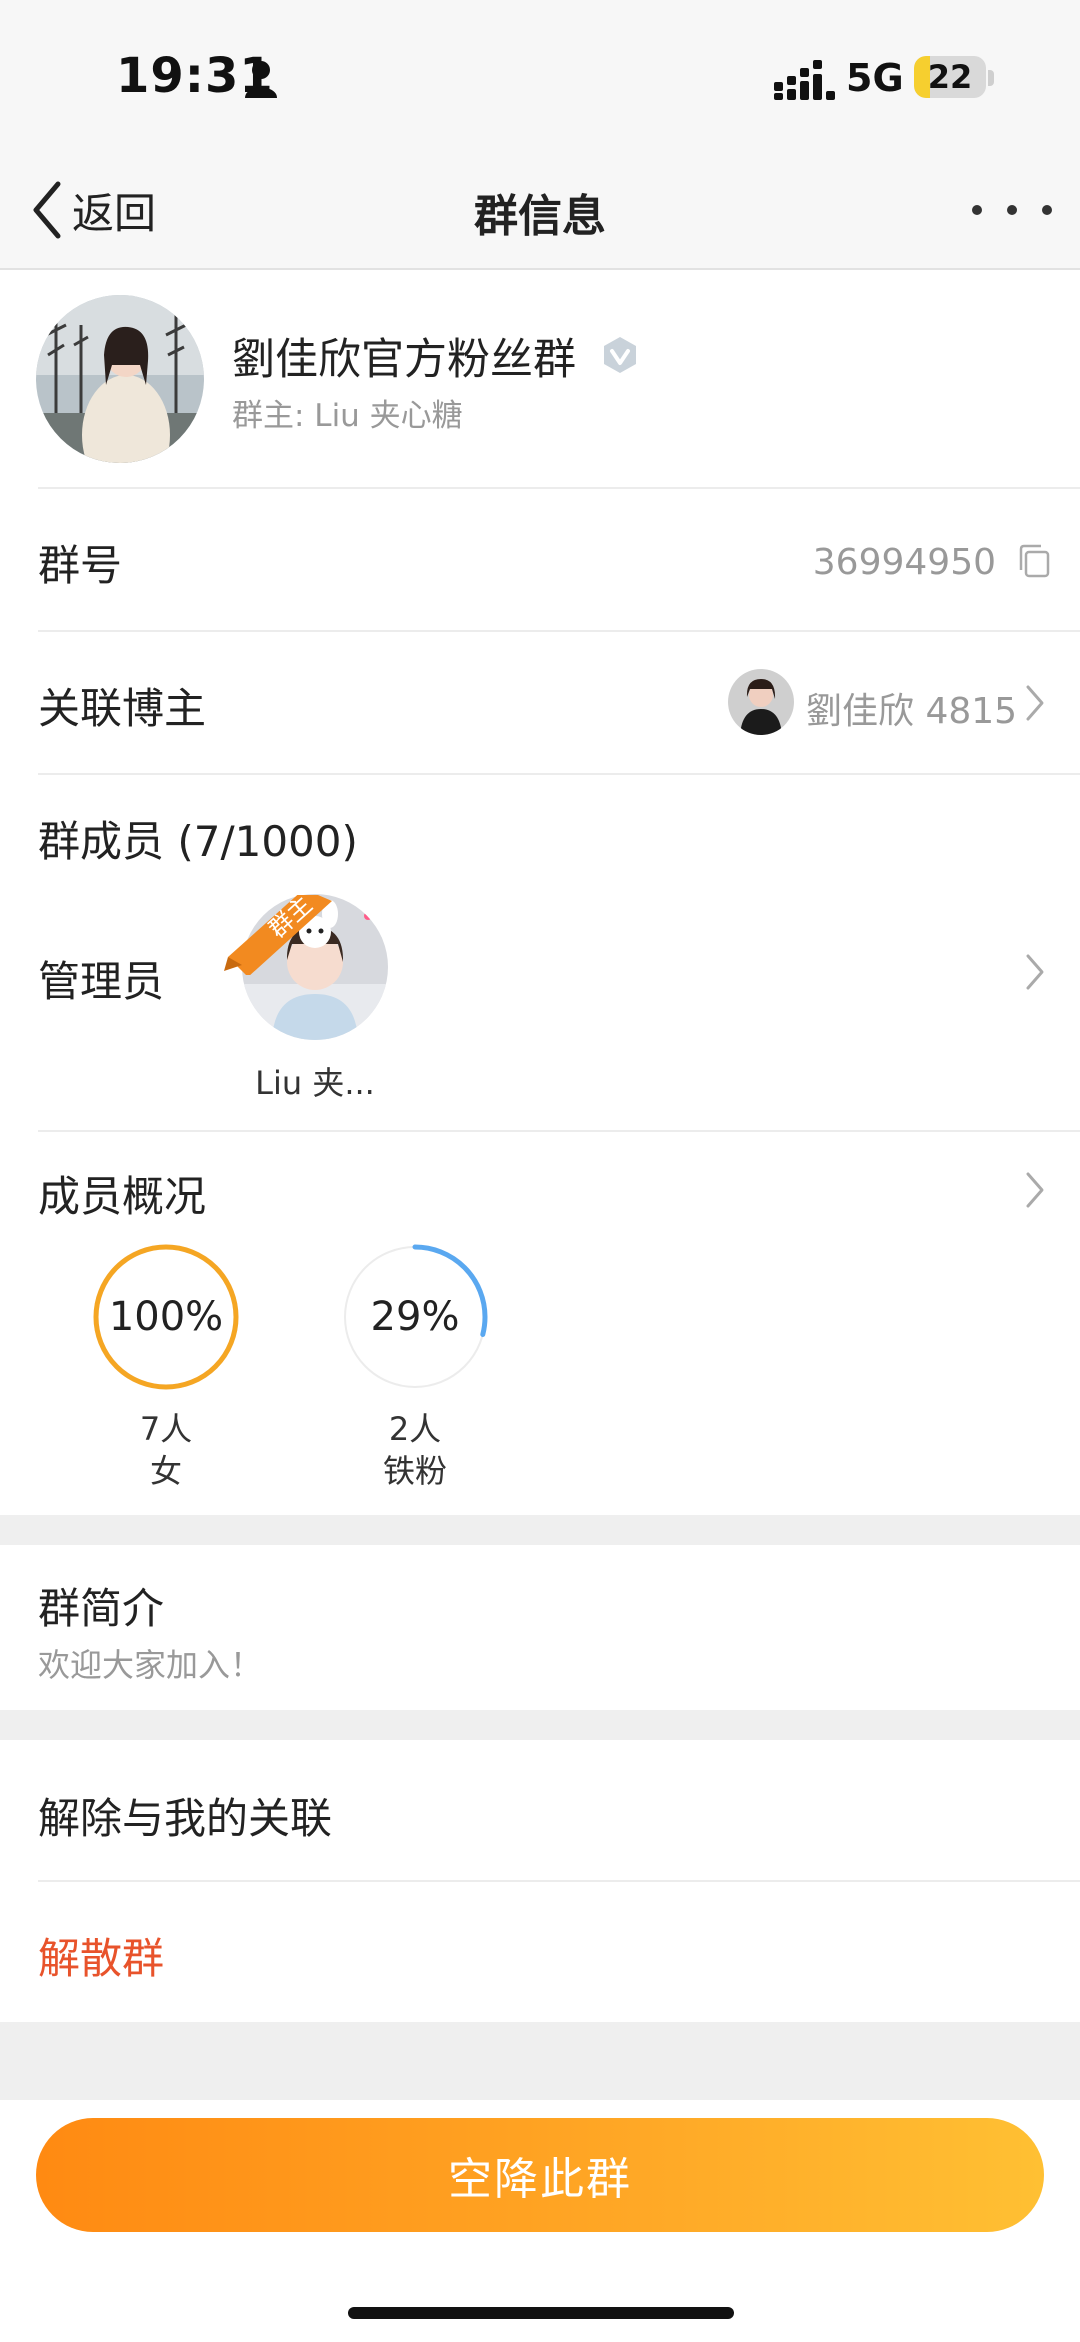 The width and height of the screenshot is (1080, 2342). Describe the element at coordinates (47, 210) in the screenshot. I see `chevron-left-icon` at that location.